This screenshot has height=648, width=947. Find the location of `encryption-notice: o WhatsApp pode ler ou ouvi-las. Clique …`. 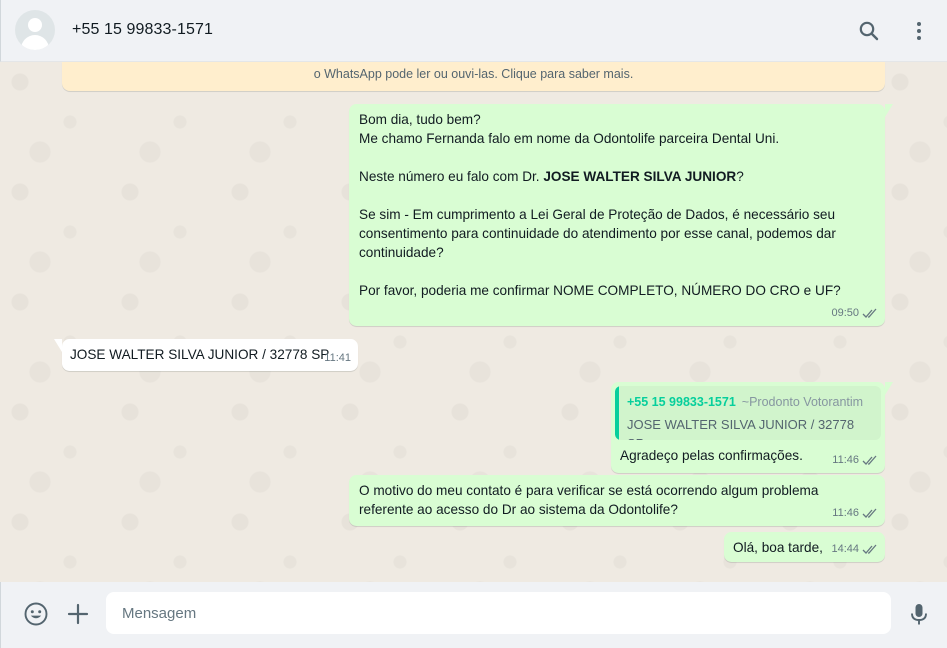

encryption-notice: o WhatsApp pode ler ou ouvi-las. Clique … is located at coordinates (473, 76).